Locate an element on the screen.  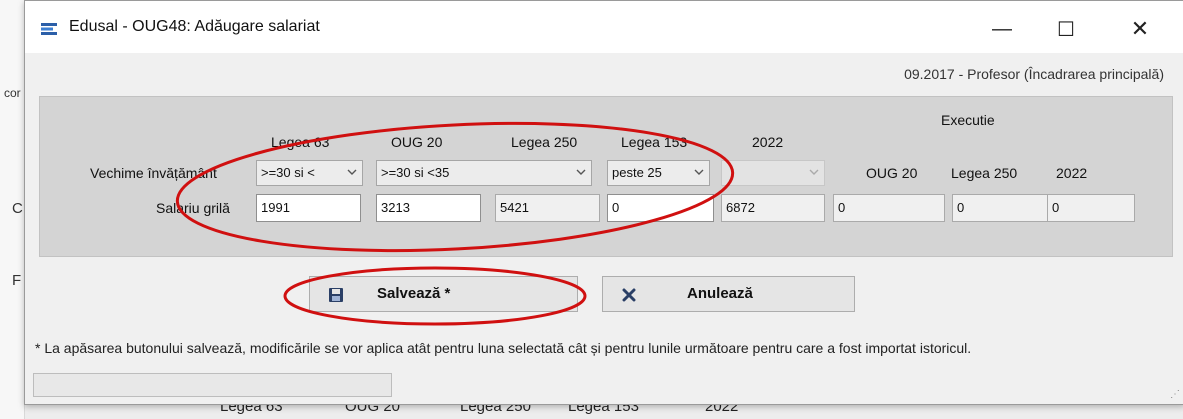
maximize-button: ☐ is located at coordinates (1066, 29).